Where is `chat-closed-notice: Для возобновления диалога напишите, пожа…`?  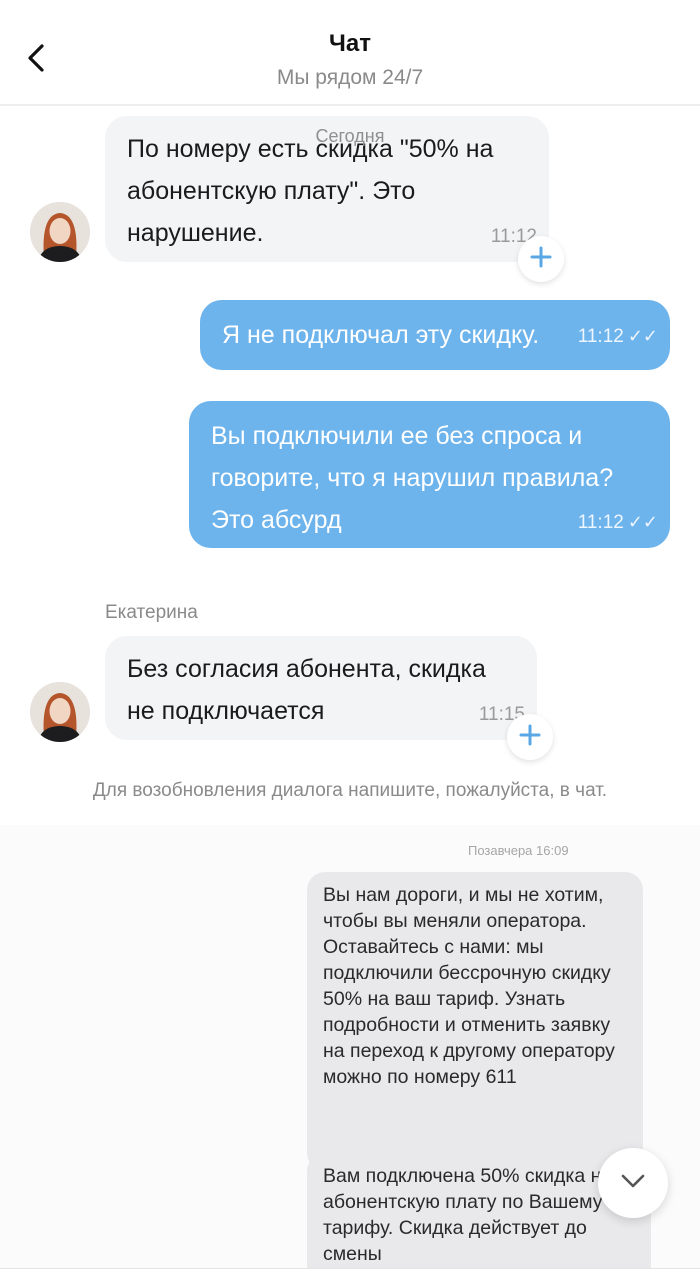
chat-closed-notice: Для возобновления диалога напишите, пожа… is located at coordinates (350, 790).